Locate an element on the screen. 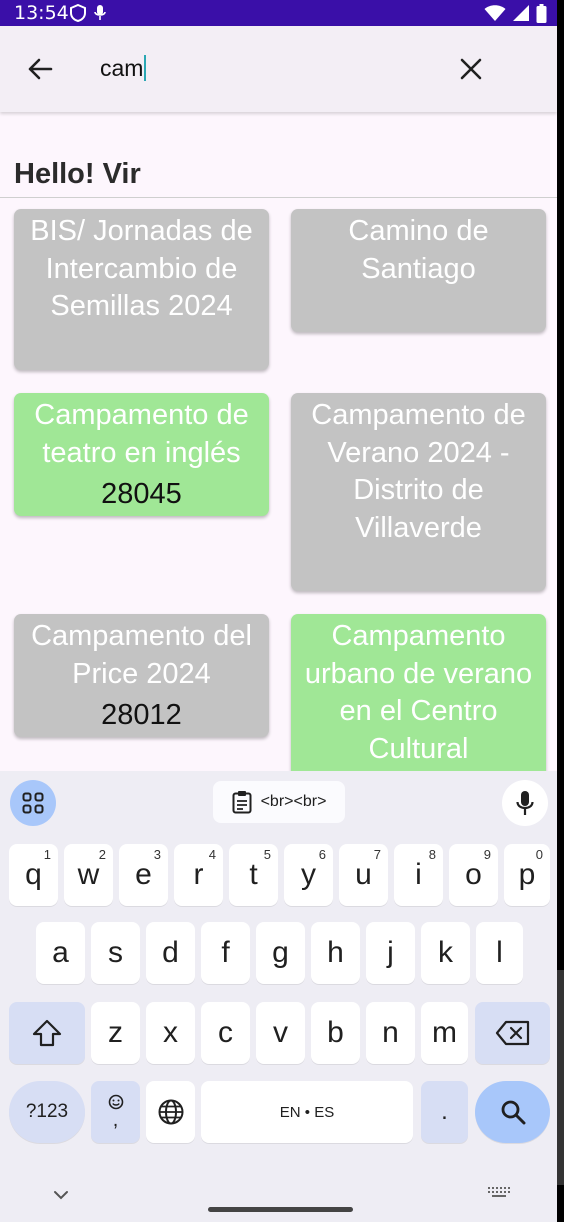  wifi-icon is located at coordinates (495, 13).